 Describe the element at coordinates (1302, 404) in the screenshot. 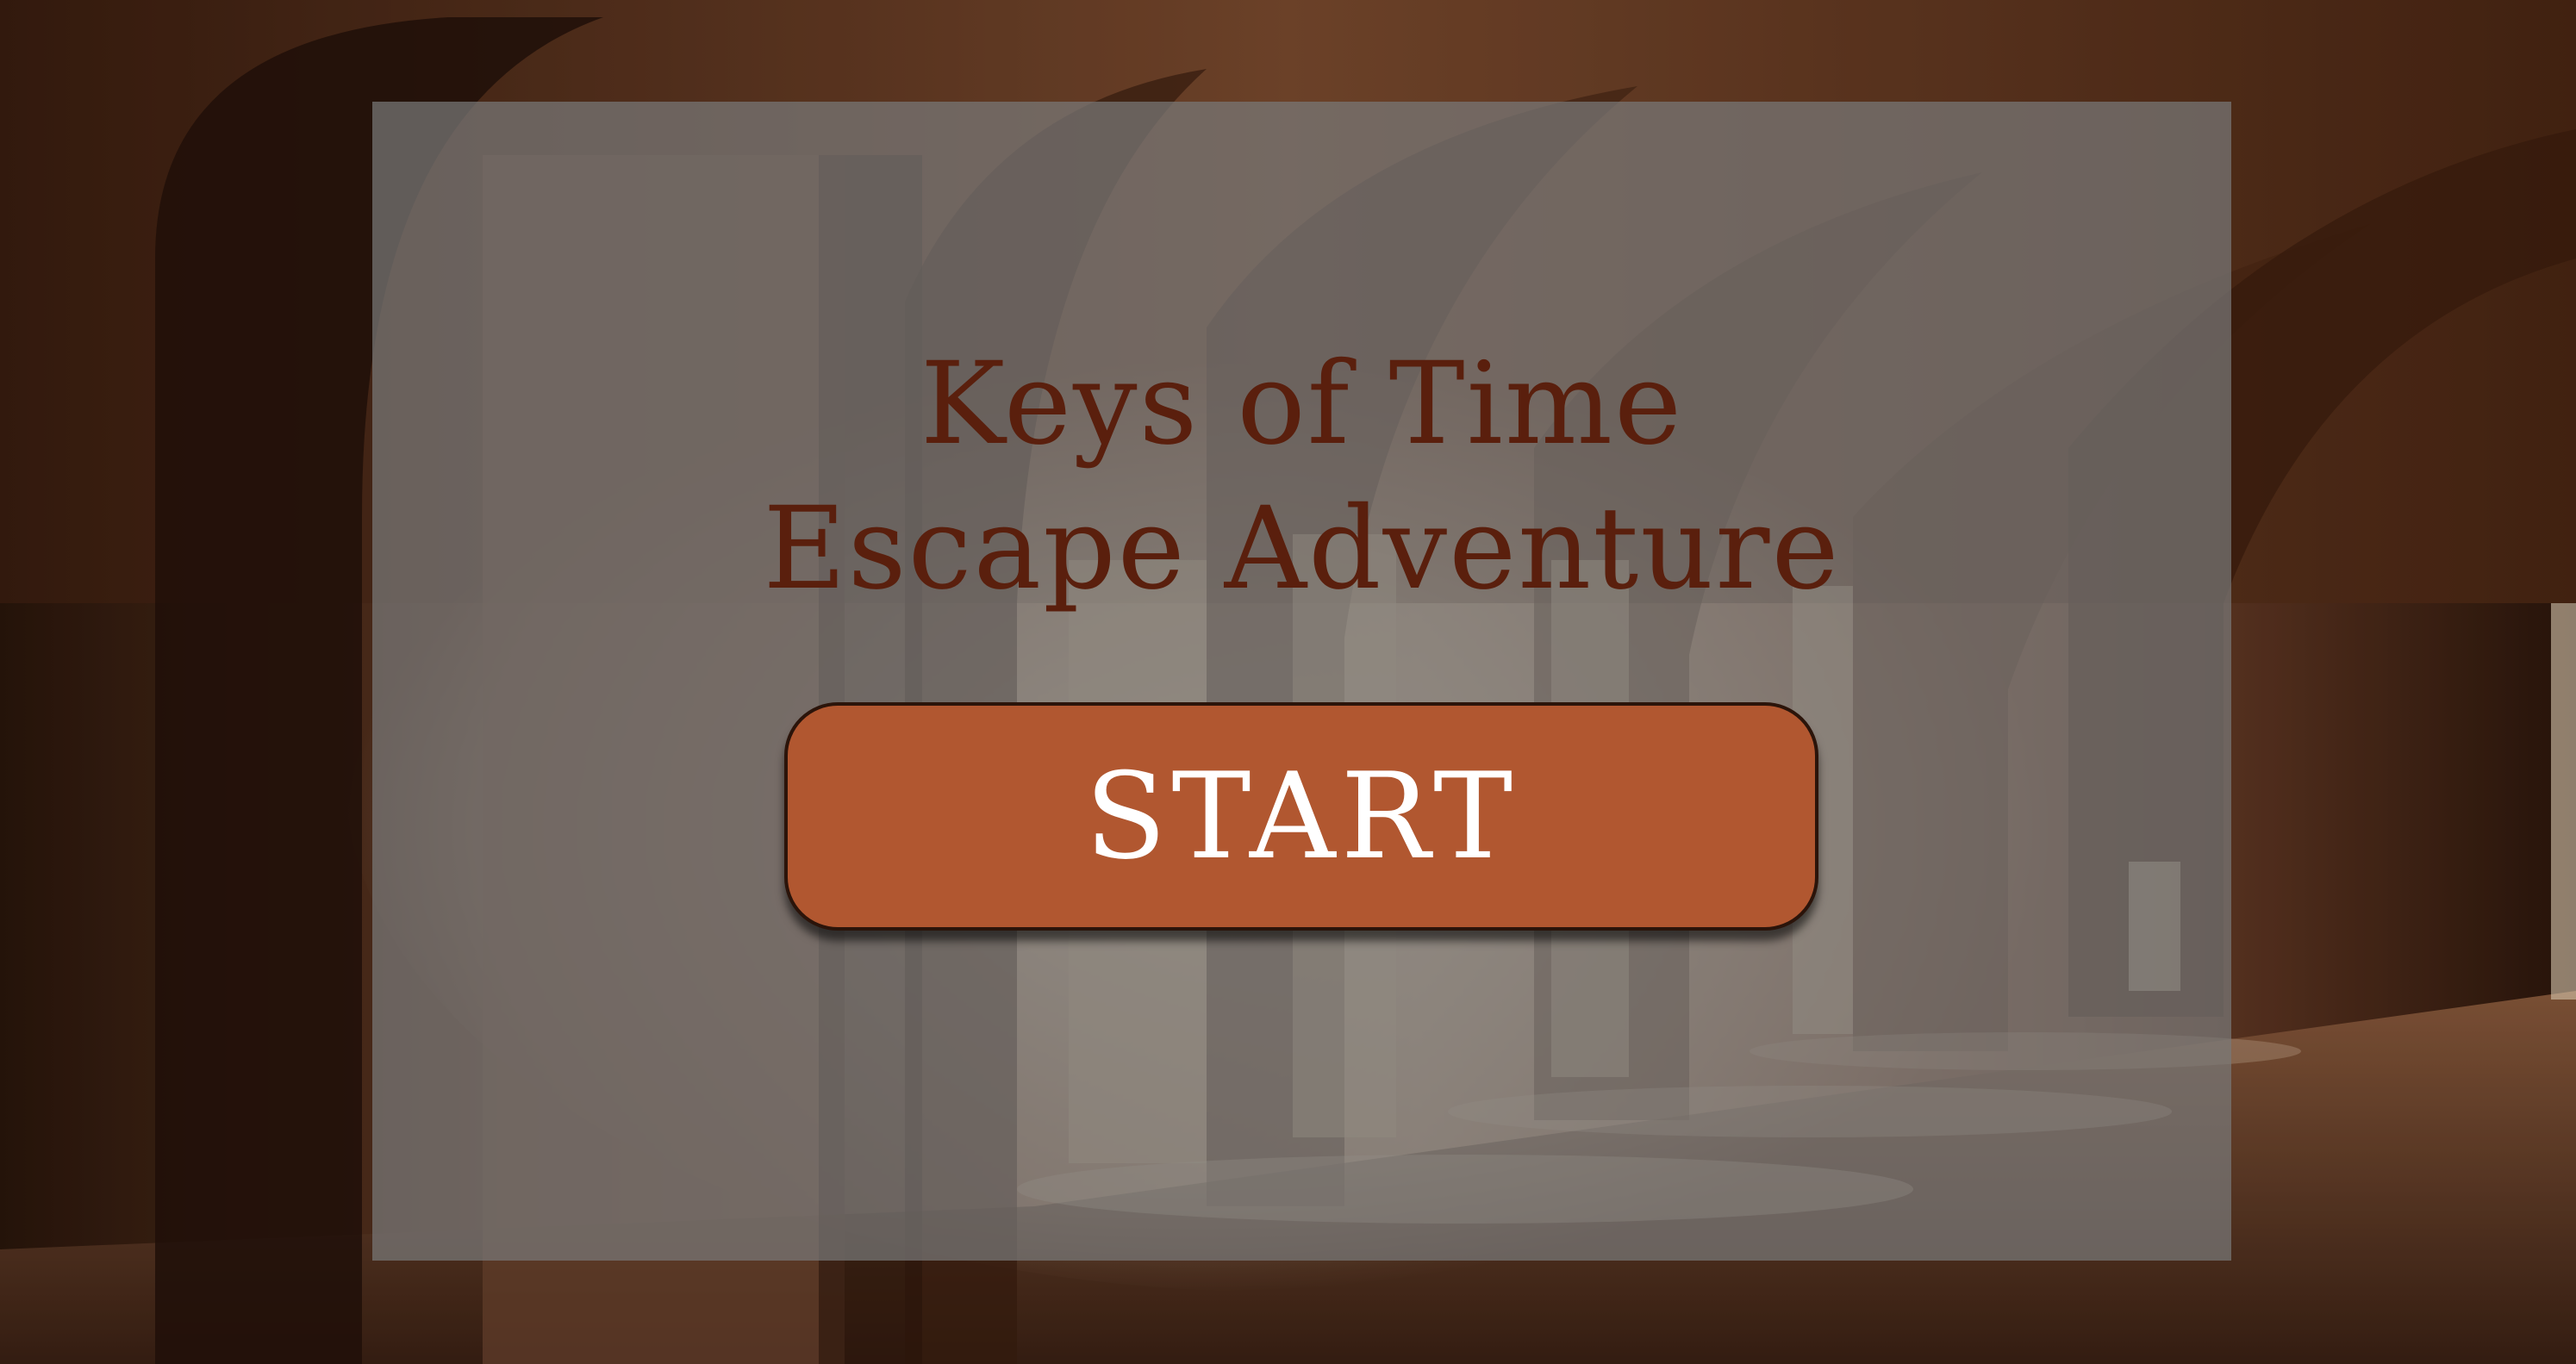

I see `title-line-1: Keys of Time` at that location.